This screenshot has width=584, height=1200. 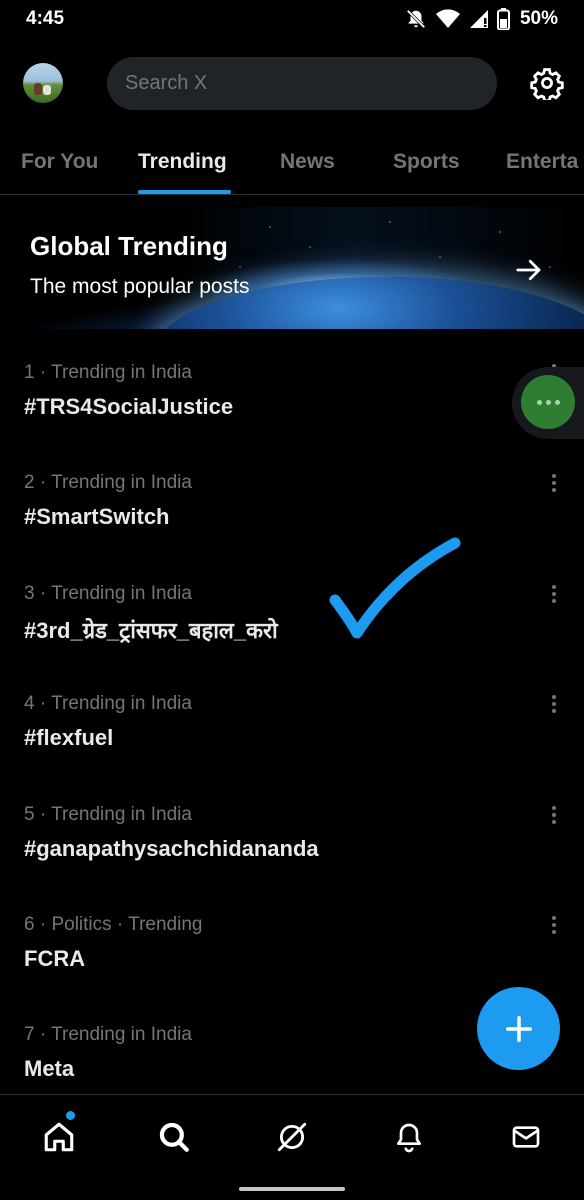 What do you see at coordinates (292, 268) in the screenshot?
I see `global-trending-banner: Global Trending The most popular posts` at bounding box center [292, 268].